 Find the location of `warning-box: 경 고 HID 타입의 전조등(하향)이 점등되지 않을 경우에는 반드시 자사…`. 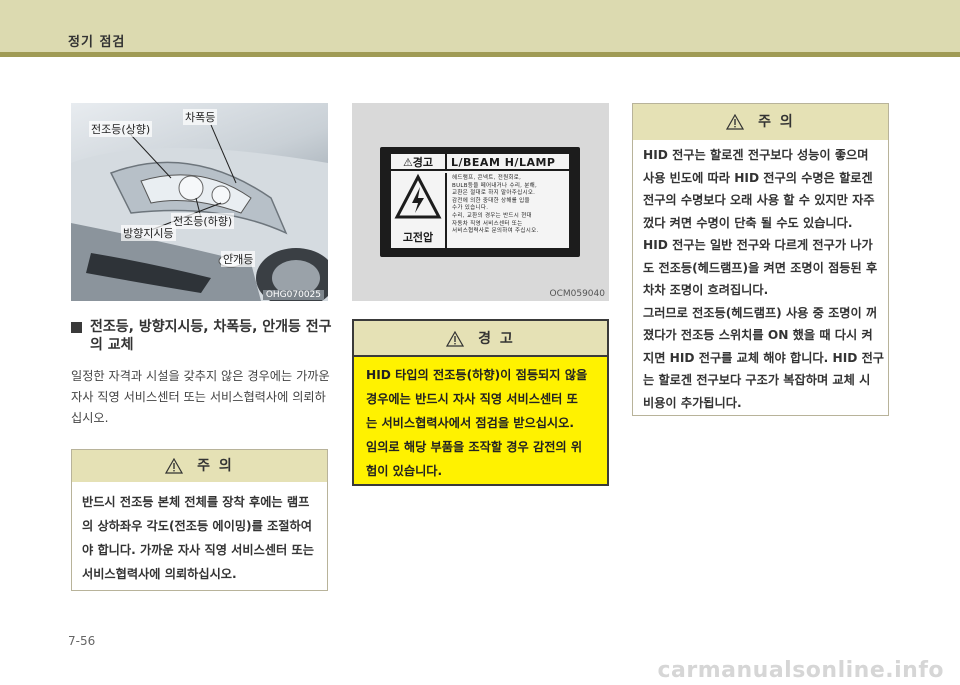

warning-box: 경 고 HID 타입의 전조등(하향)이 점등되지 않을 경우에는 반드시 자사… is located at coordinates (480, 402).